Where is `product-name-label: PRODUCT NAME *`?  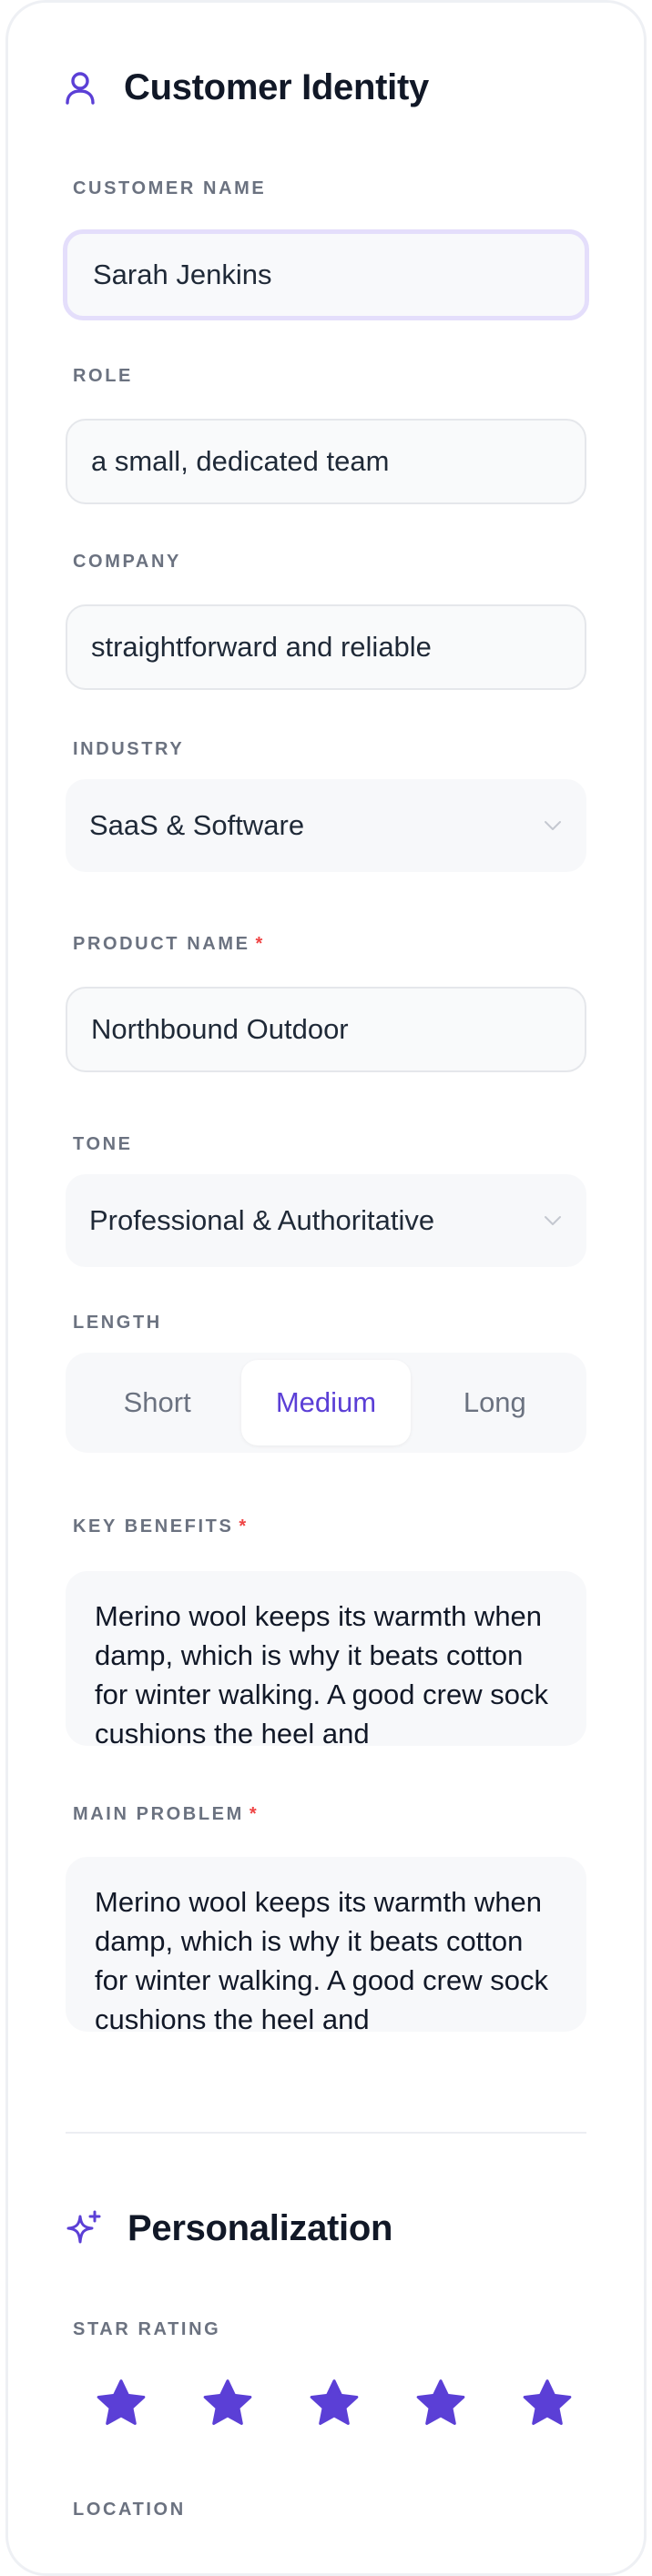
product-name-label: PRODUCT NAME * is located at coordinates (169, 944).